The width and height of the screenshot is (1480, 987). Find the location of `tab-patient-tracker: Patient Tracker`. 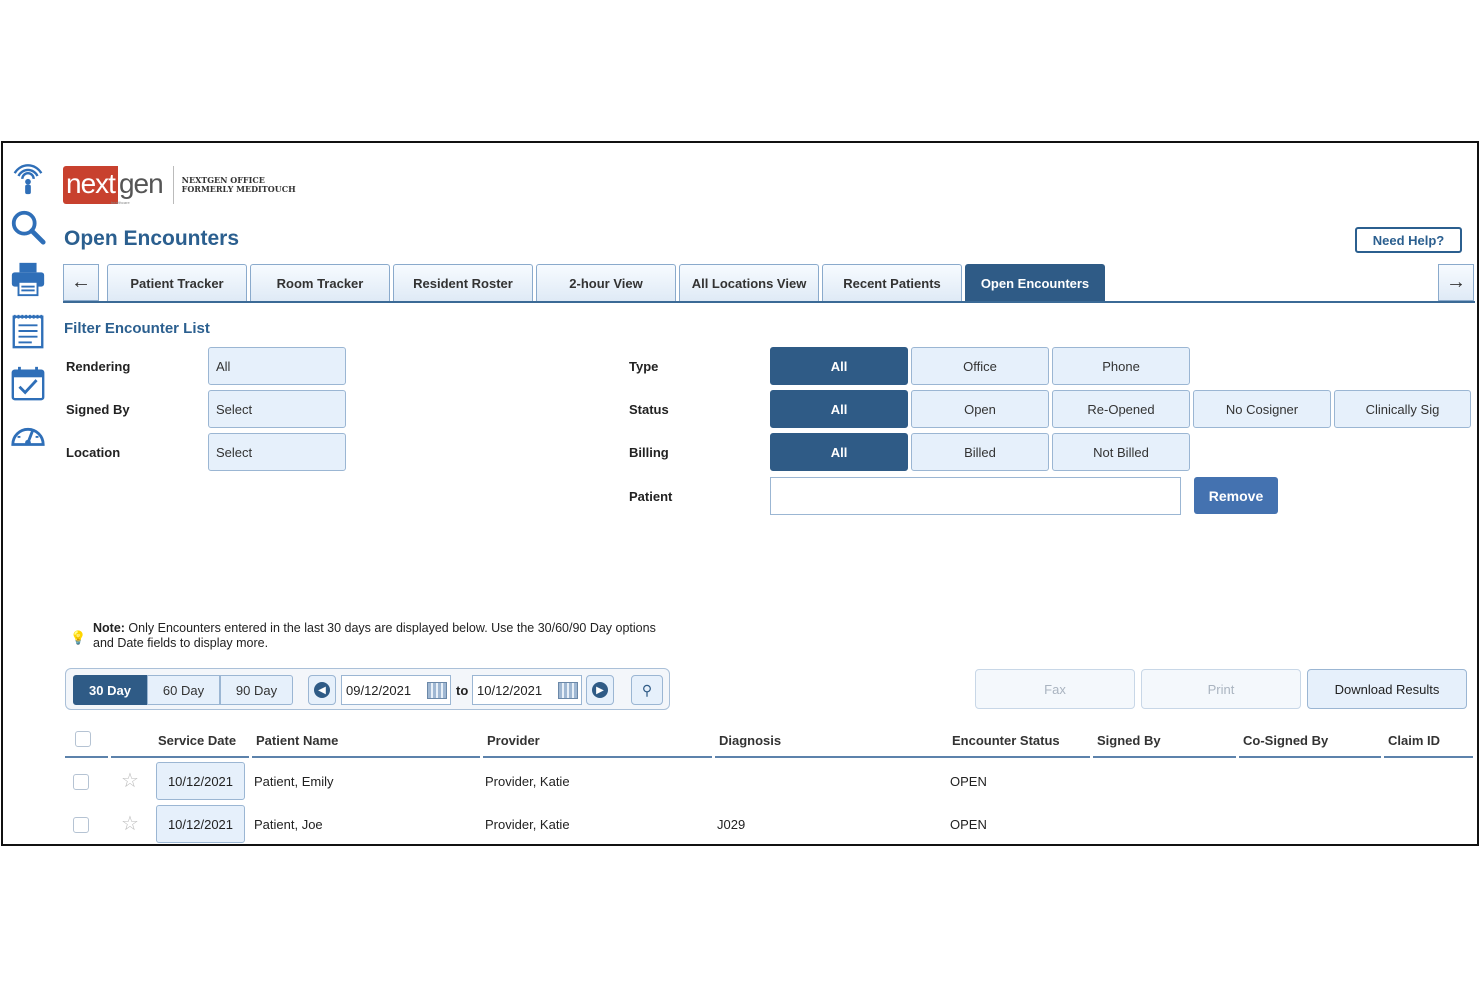

tab-patient-tracker: Patient Tracker is located at coordinates (177, 282).